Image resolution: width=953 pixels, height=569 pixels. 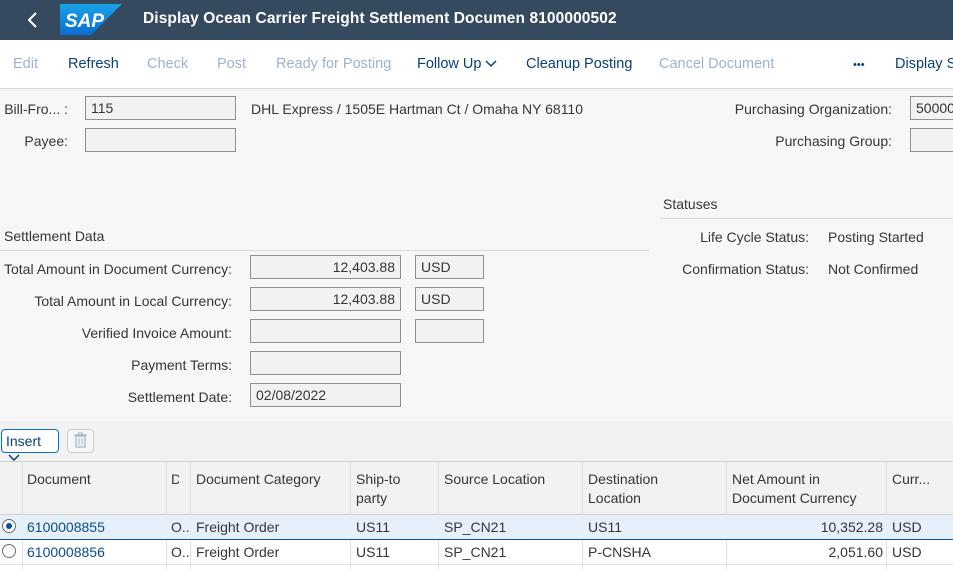 I want to click on follow-up-button: Follow Up, so click(x=457, y=64).